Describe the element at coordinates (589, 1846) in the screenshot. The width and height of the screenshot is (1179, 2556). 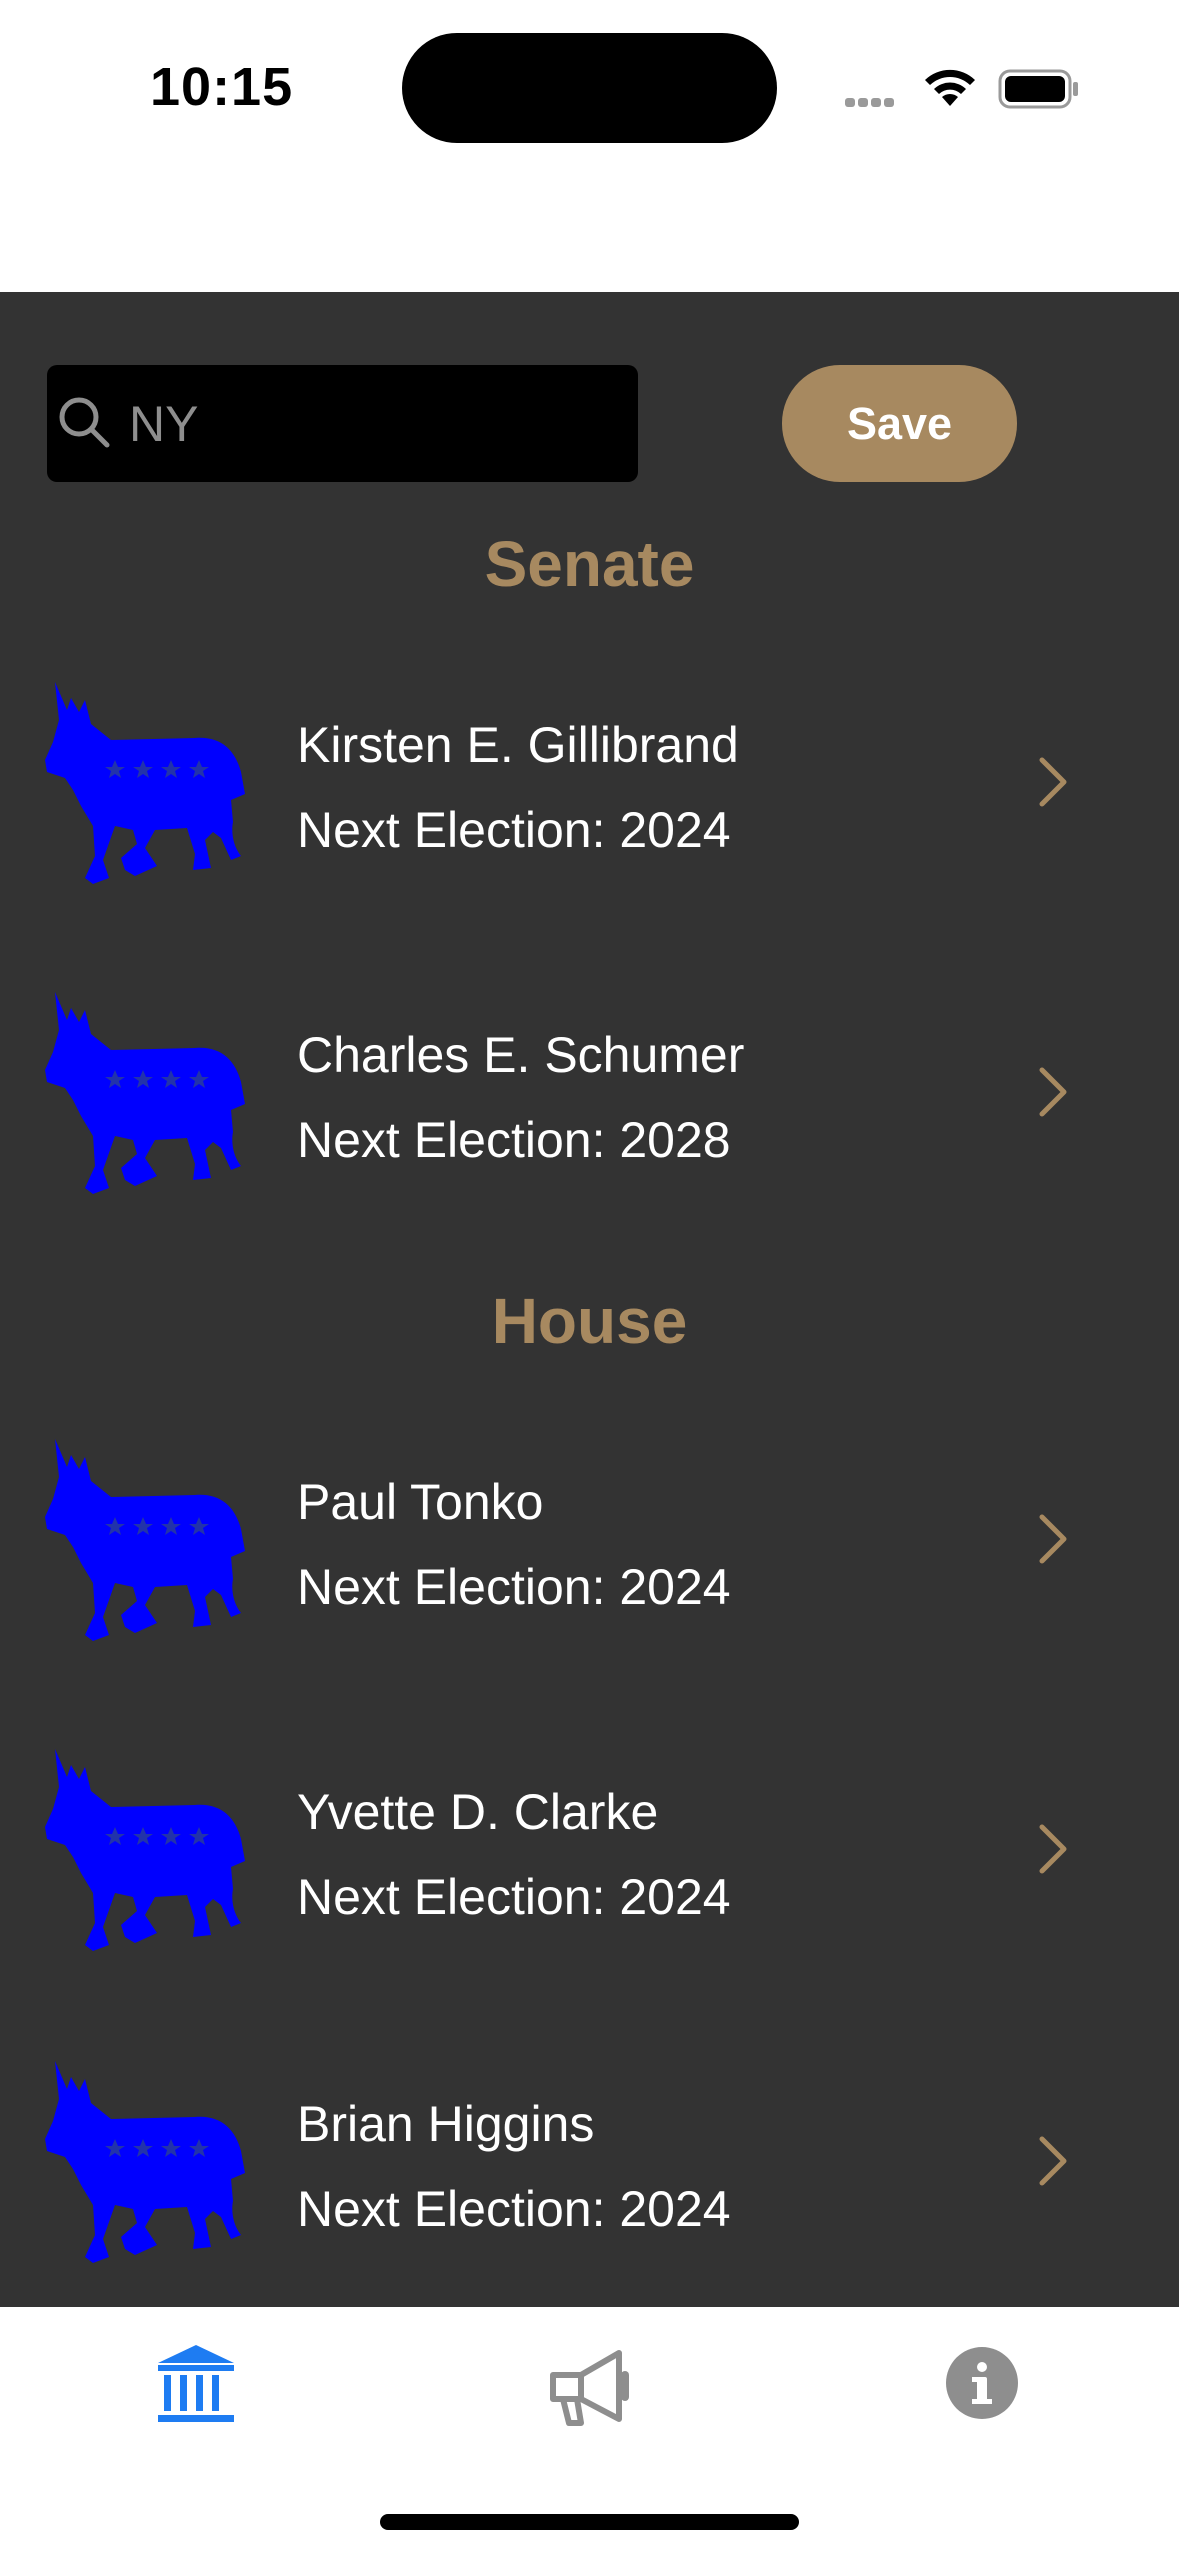
I see `list-item: Yvette D. Clarke Next Election: 2024` at that location.